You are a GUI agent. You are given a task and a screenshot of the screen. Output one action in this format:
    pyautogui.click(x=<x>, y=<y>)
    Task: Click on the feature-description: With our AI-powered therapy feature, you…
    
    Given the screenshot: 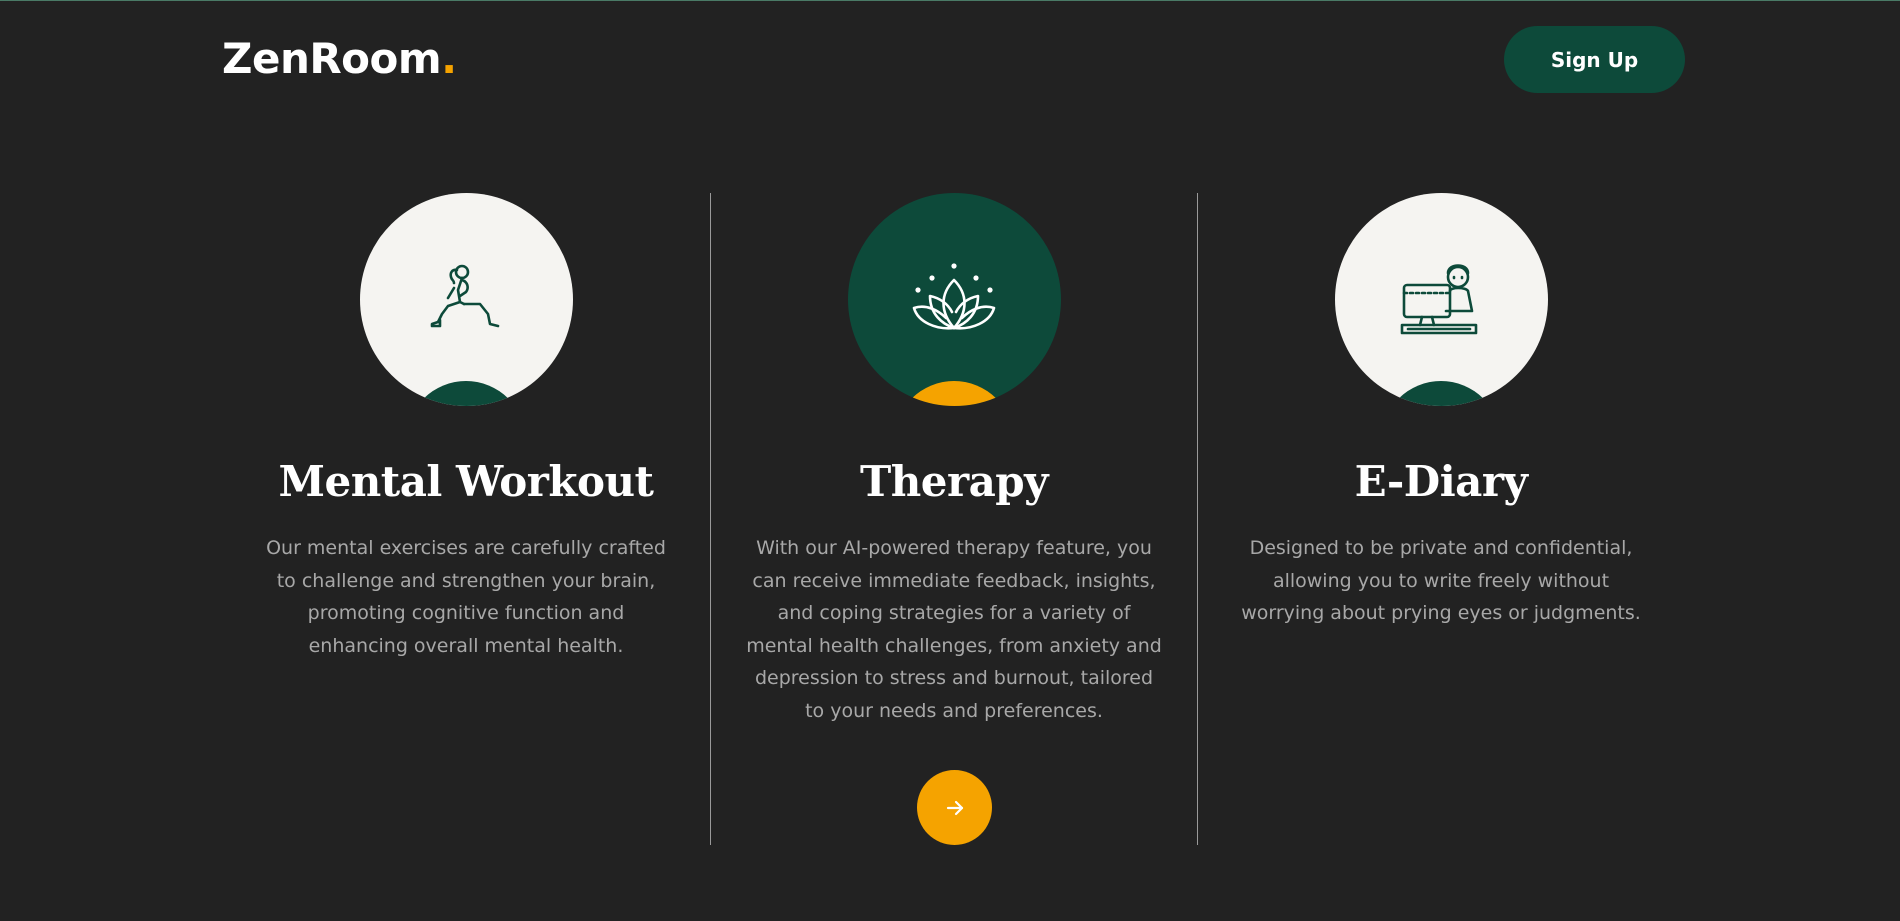 What is the action you would take?
    pyautogui.click(x=954, y=629)
    